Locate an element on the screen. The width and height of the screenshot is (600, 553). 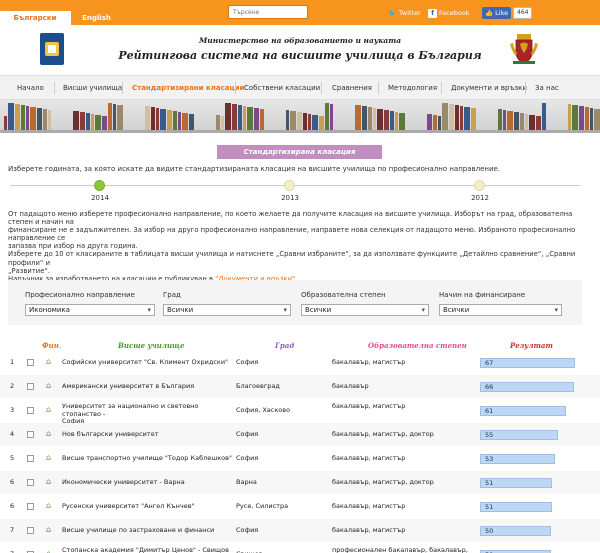
school-name: Русенски университет "Ангел Кънчев" is located at coordinates (147, 506).